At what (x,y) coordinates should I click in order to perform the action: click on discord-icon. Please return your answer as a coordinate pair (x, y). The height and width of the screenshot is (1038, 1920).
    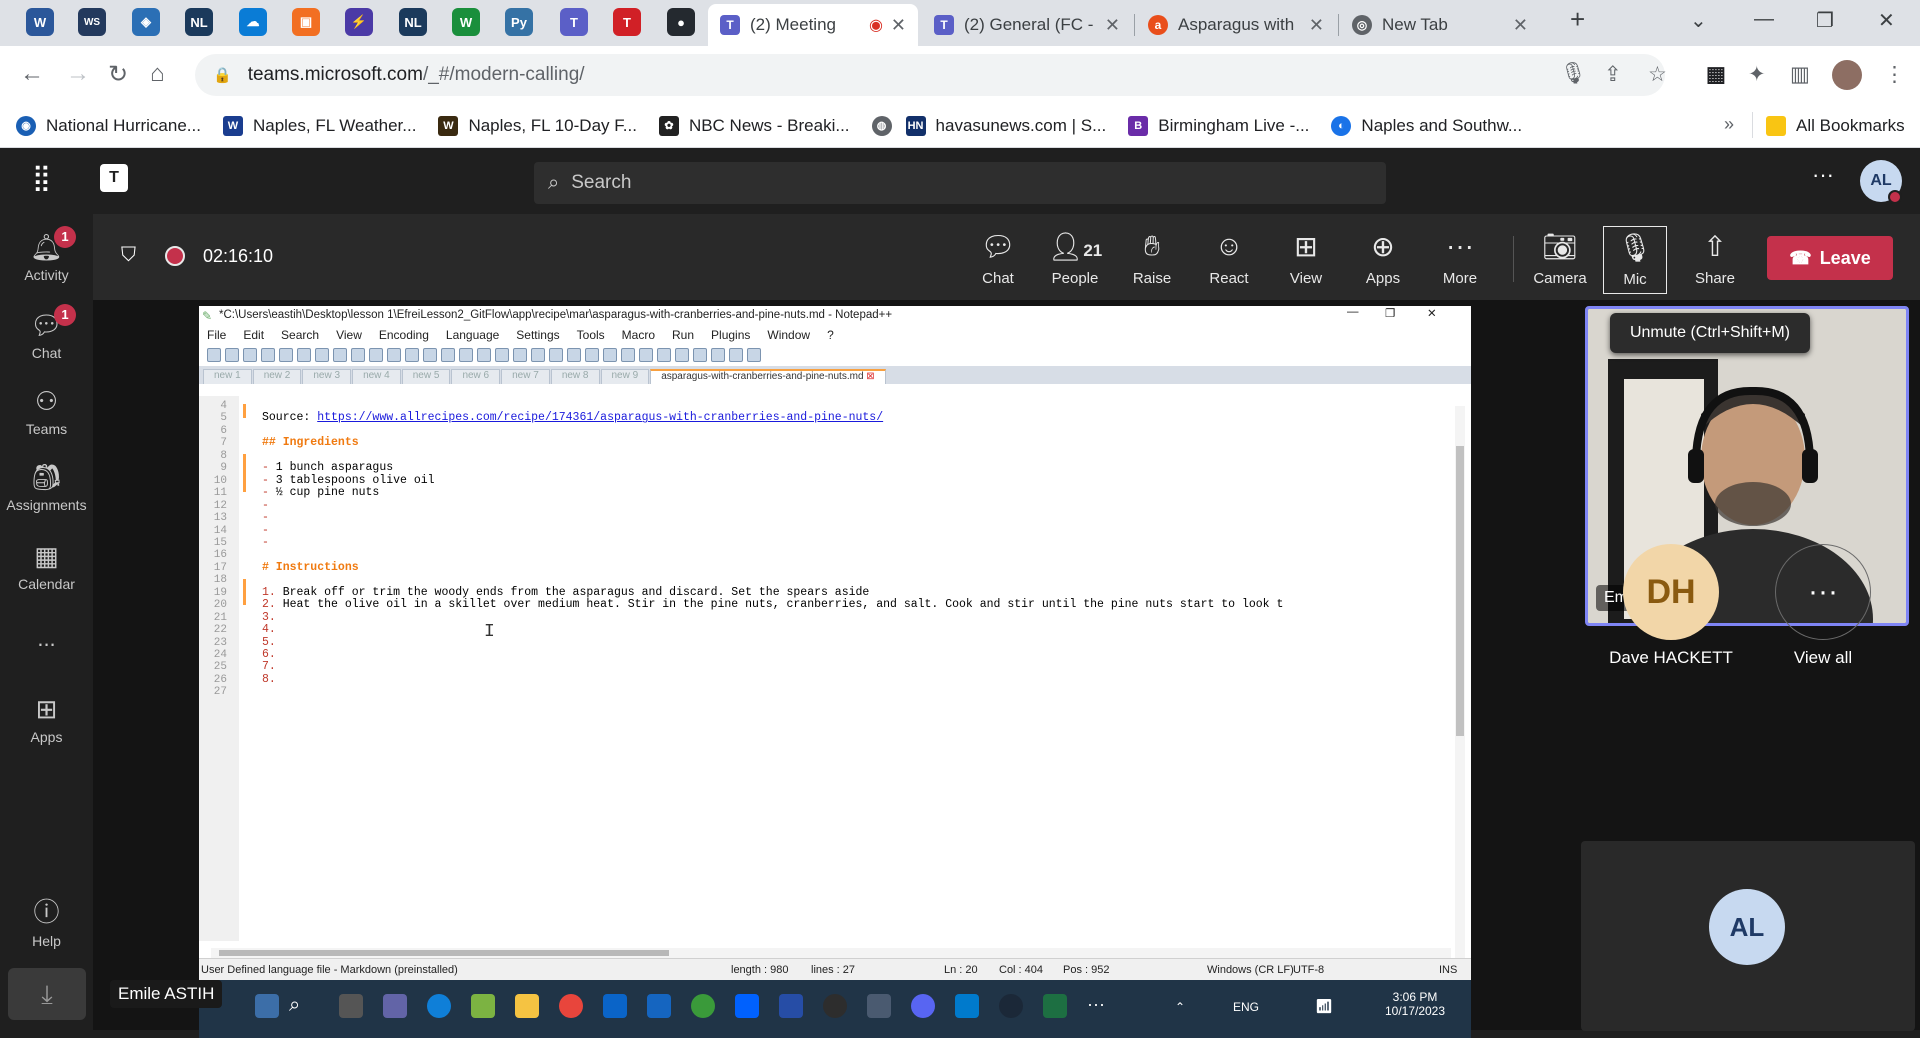
    Looking at the image, I should click on (923, 1006).